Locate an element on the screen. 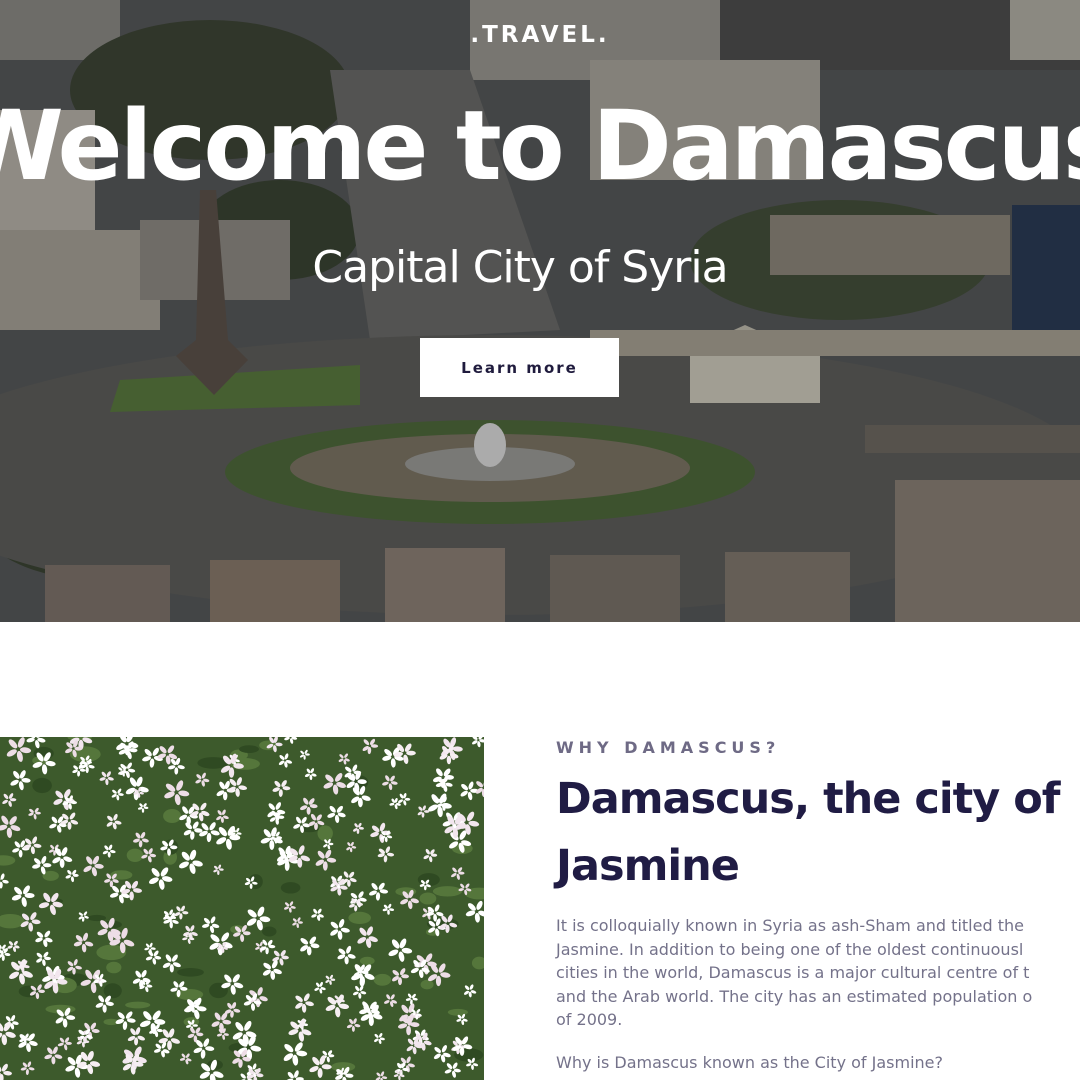  paragraph-line: of 2009. is located at coordinates (589, 1019).